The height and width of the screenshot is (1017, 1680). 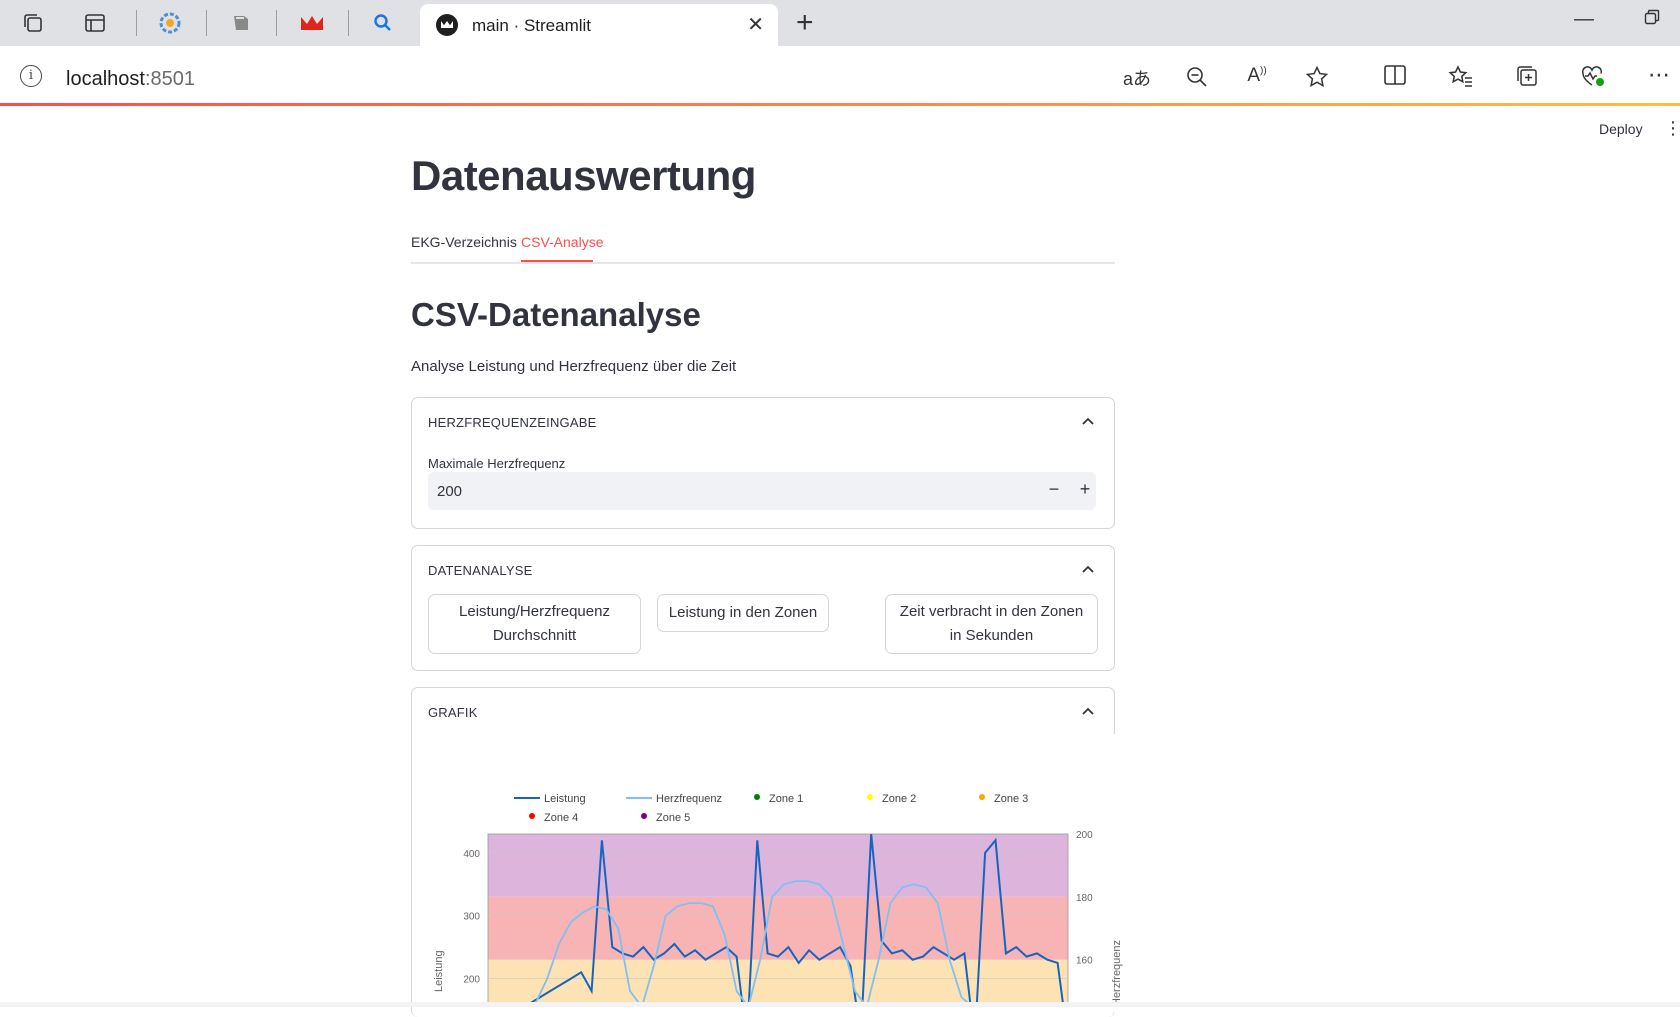 What do you see at coordinates (453, 712) in the screenshot?
I see `expander-header: GRAFIK` at bounding box center [453, 712].